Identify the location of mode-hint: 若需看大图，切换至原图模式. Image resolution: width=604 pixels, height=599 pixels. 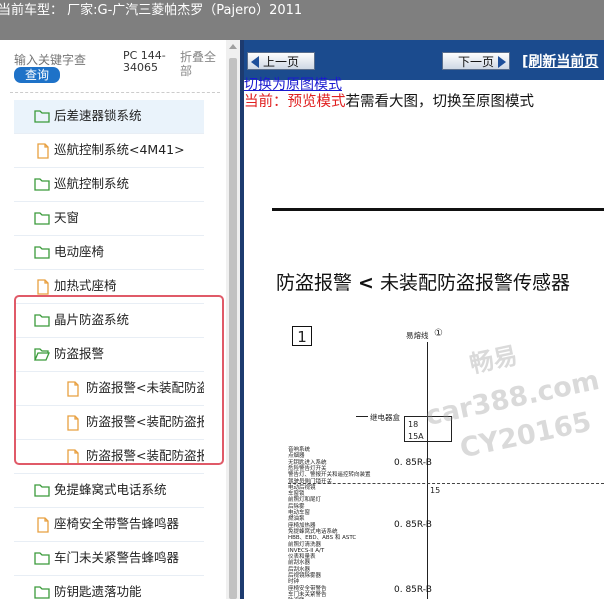
(440, 102).